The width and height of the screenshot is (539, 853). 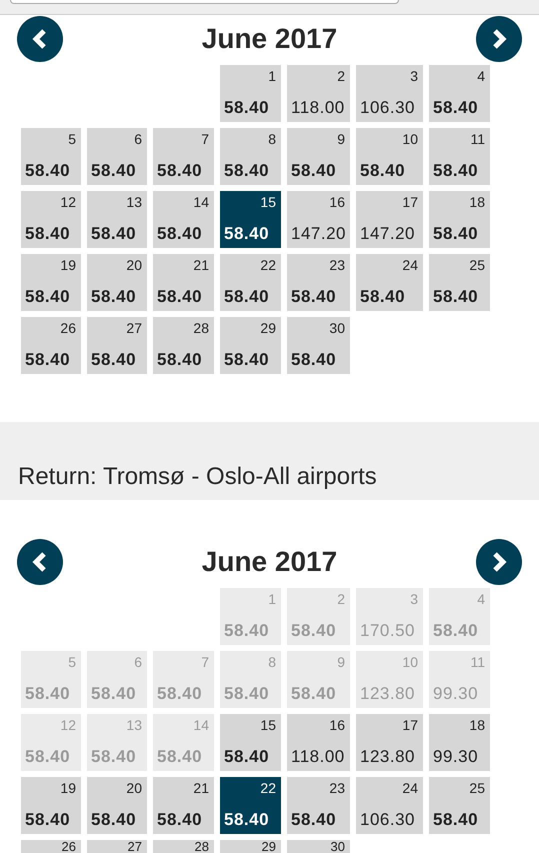 I want to click on day-number: 26, so click(x=69, y=846).